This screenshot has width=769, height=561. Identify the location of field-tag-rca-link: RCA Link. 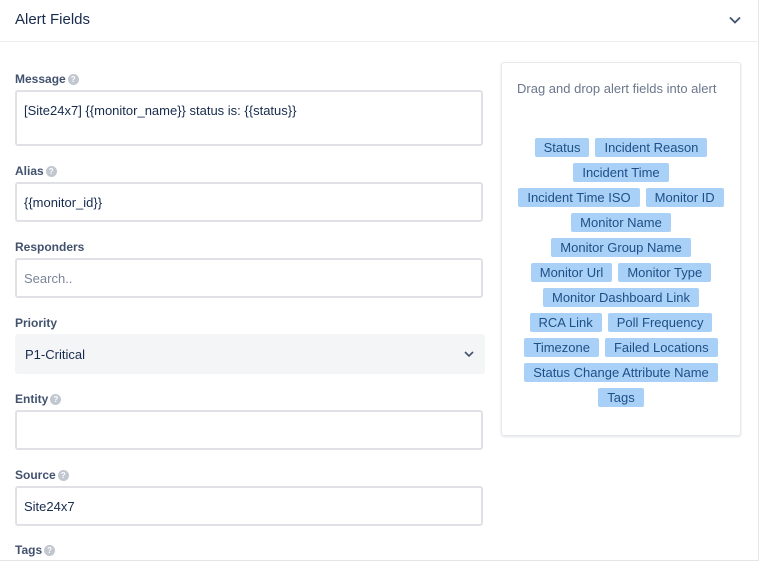
(565, 322).